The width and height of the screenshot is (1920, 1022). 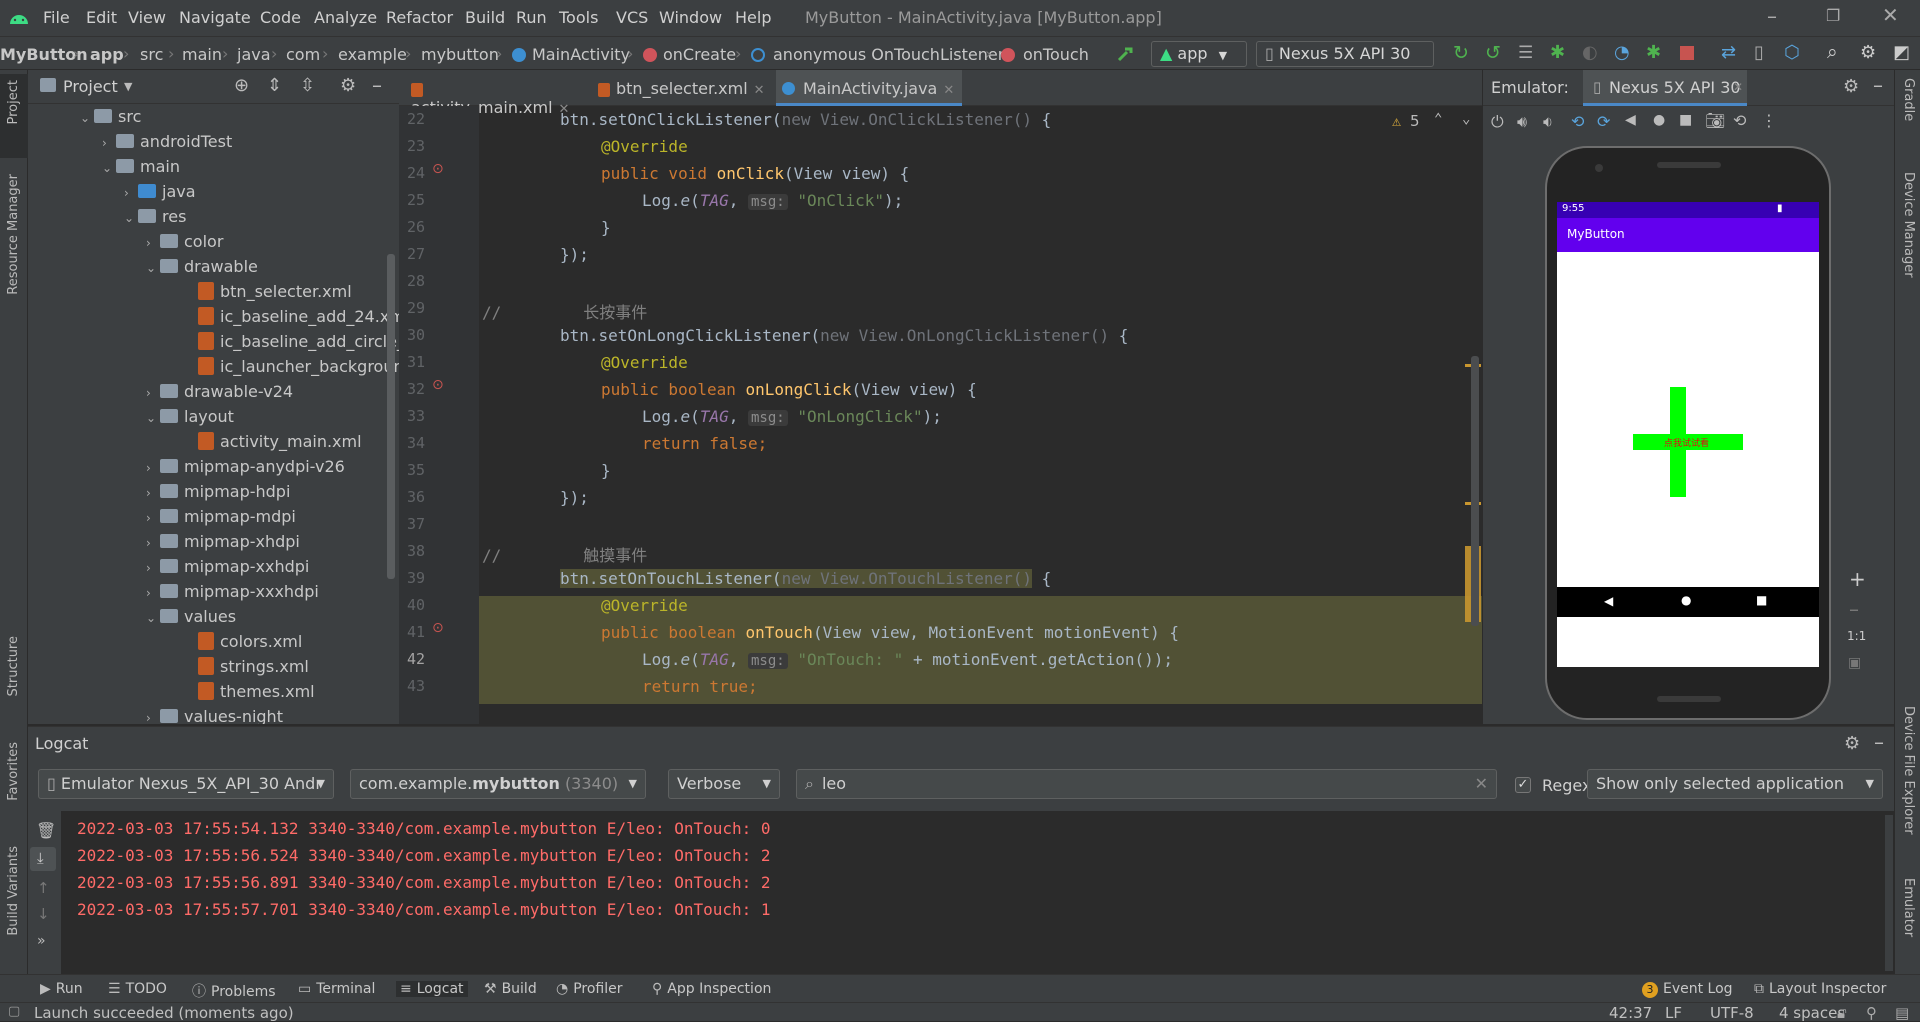 I want to click on next-highlight-icon: ⌄, so click(x=1466, y=119).